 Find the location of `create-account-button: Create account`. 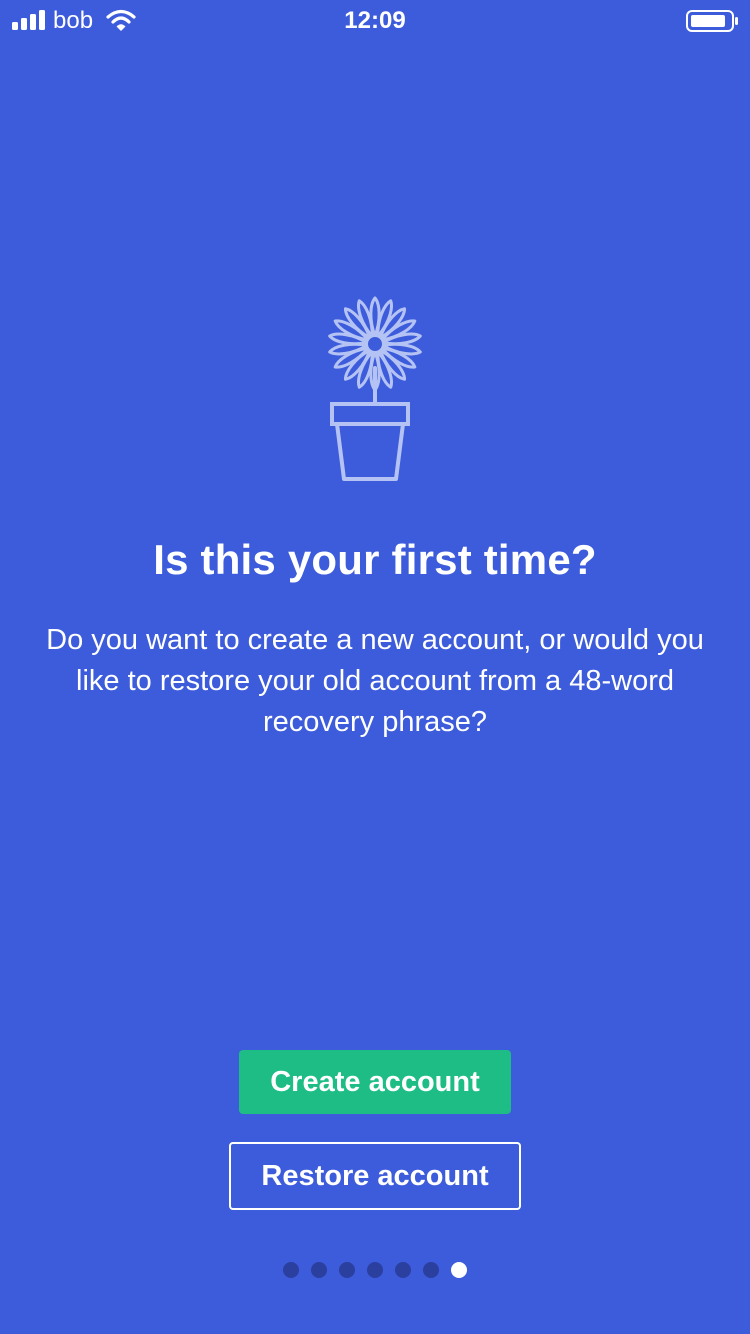

create-account-button: Create account is located at coordinates (375, 1082).